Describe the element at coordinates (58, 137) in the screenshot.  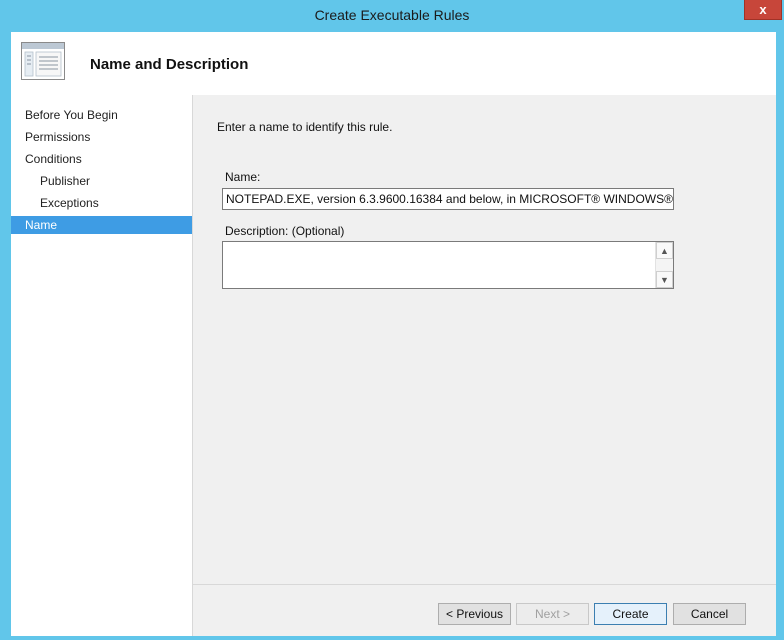
I see `sidebar-item-label: Permissions` at that location.